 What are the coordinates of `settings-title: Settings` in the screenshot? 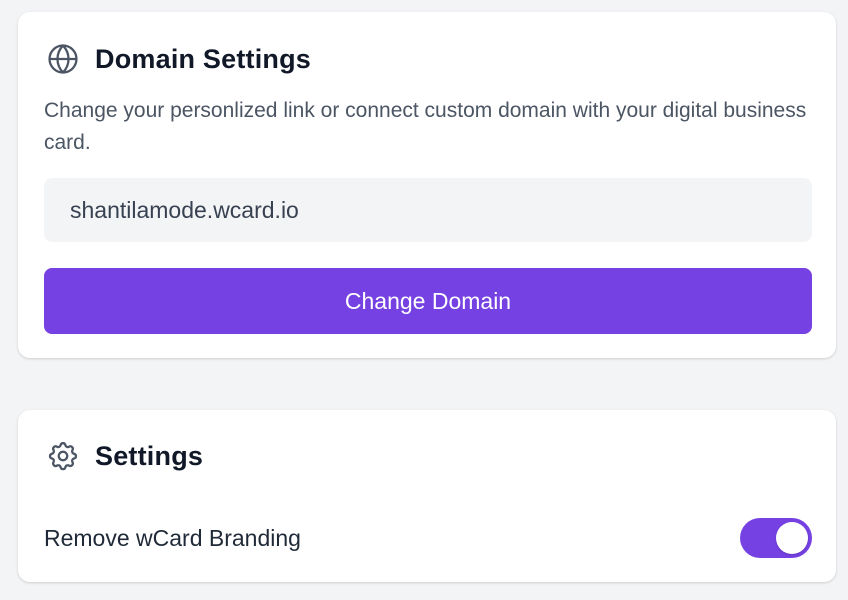 It's located at (149, 455).